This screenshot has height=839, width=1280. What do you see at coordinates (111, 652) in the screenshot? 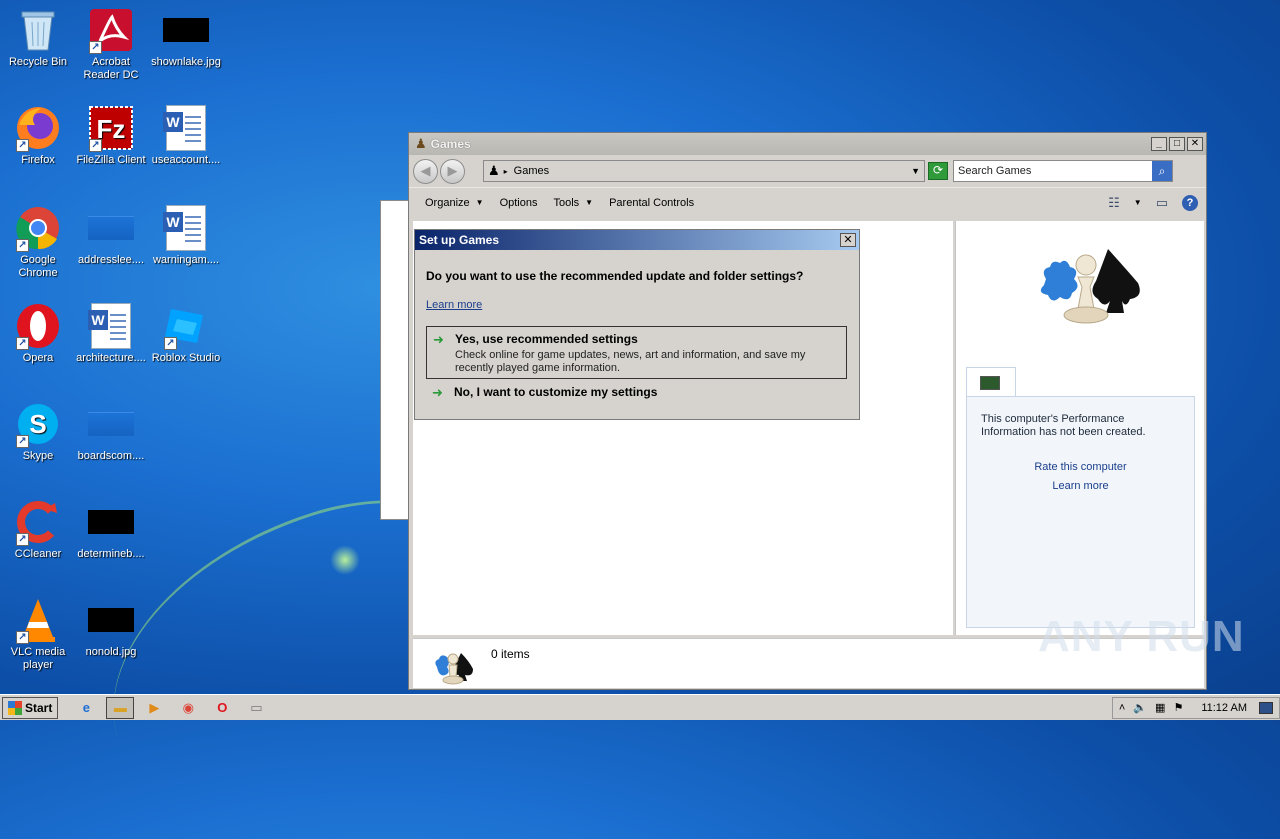
I see `desktop-icon-label: nonold.jpg` at bounding box center [111, 652].